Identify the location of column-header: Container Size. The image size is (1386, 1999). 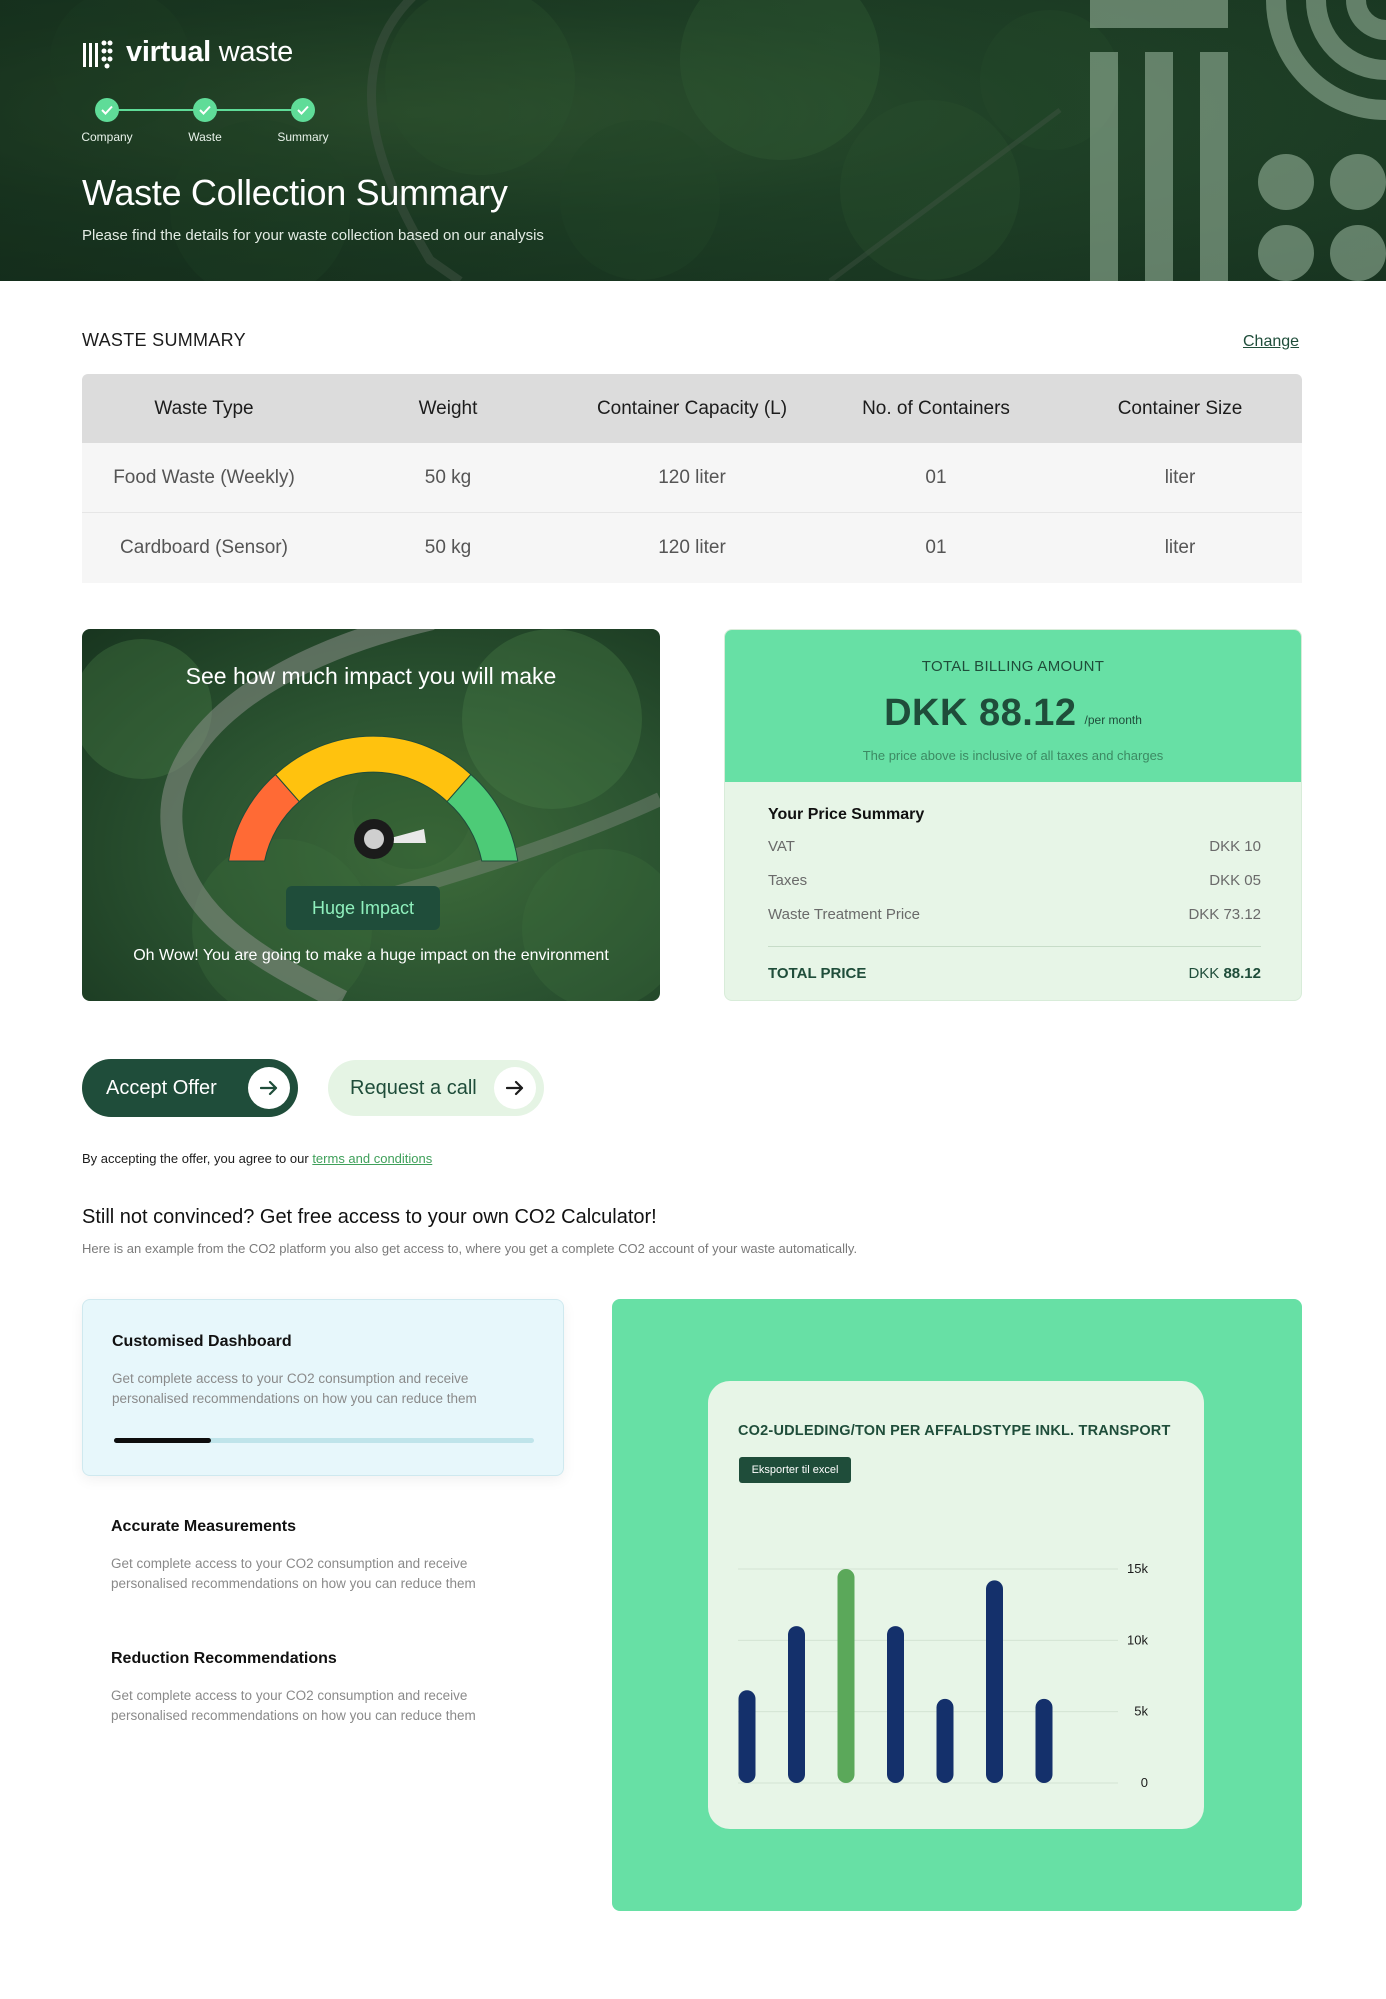
(1180, 408).